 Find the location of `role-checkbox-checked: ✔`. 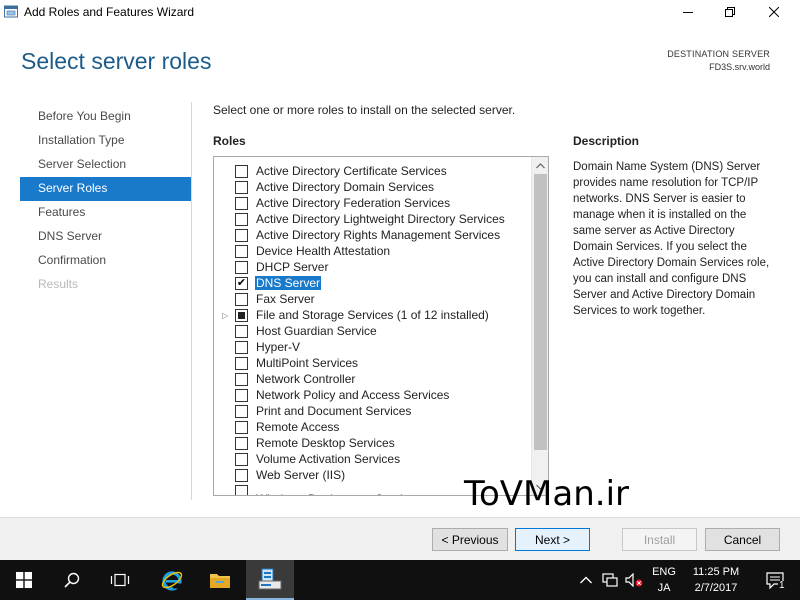

role-checkbox-checked: ✔ is located at coordinates (241, 283).